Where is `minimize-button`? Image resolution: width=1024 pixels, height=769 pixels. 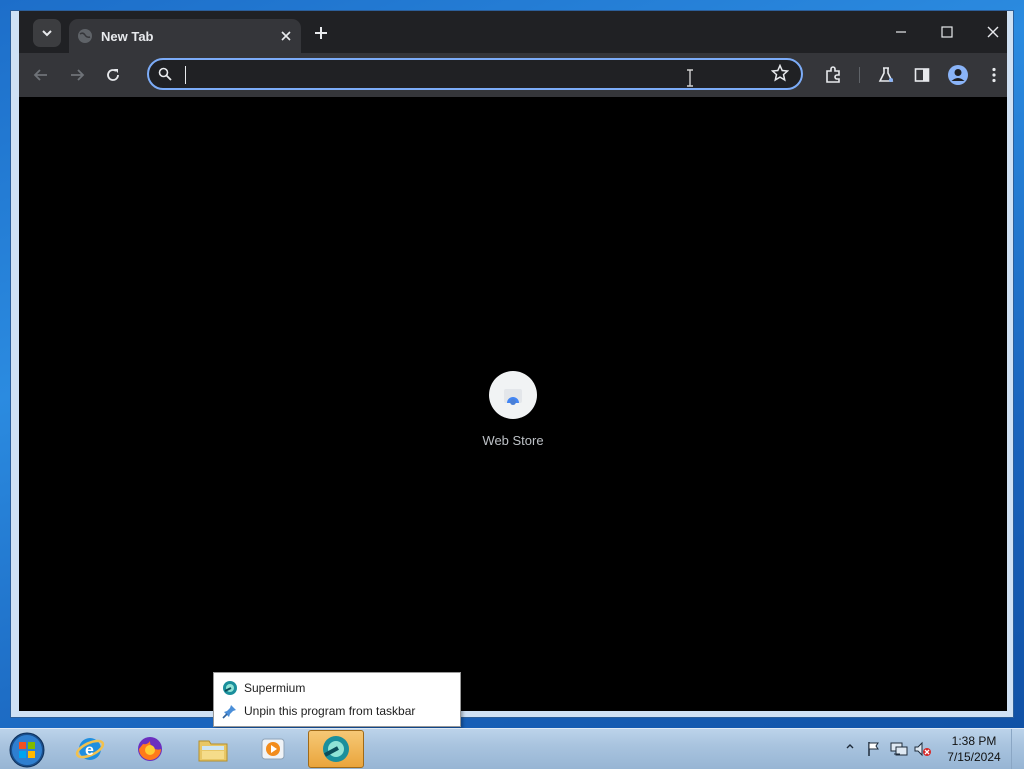
minimize-button is located at coordinates (901, 32).